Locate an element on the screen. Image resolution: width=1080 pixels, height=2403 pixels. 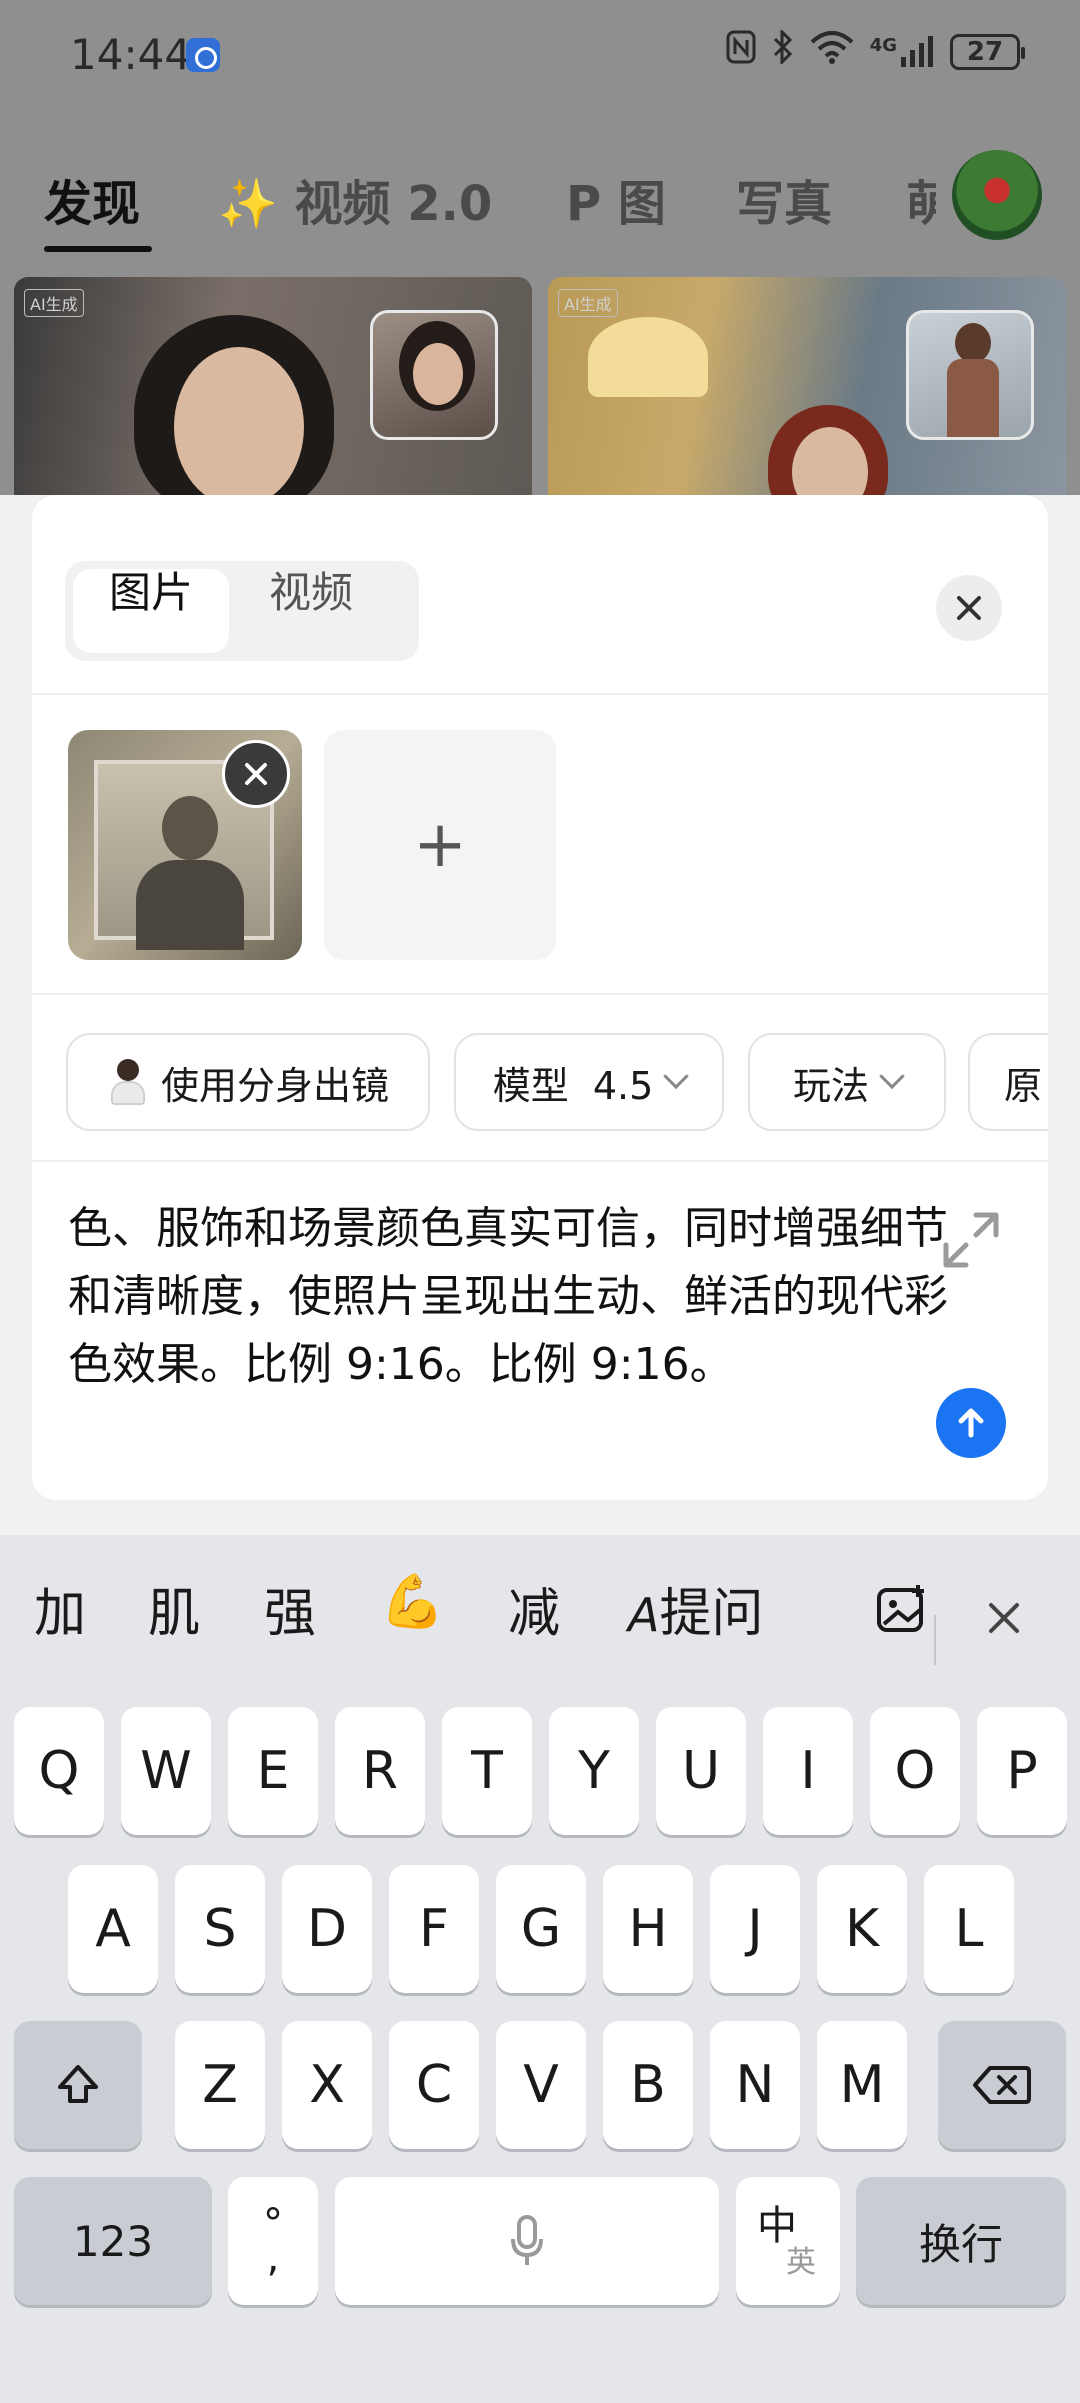
tab-portrait: 写真 is located at coordinates (784, 199).